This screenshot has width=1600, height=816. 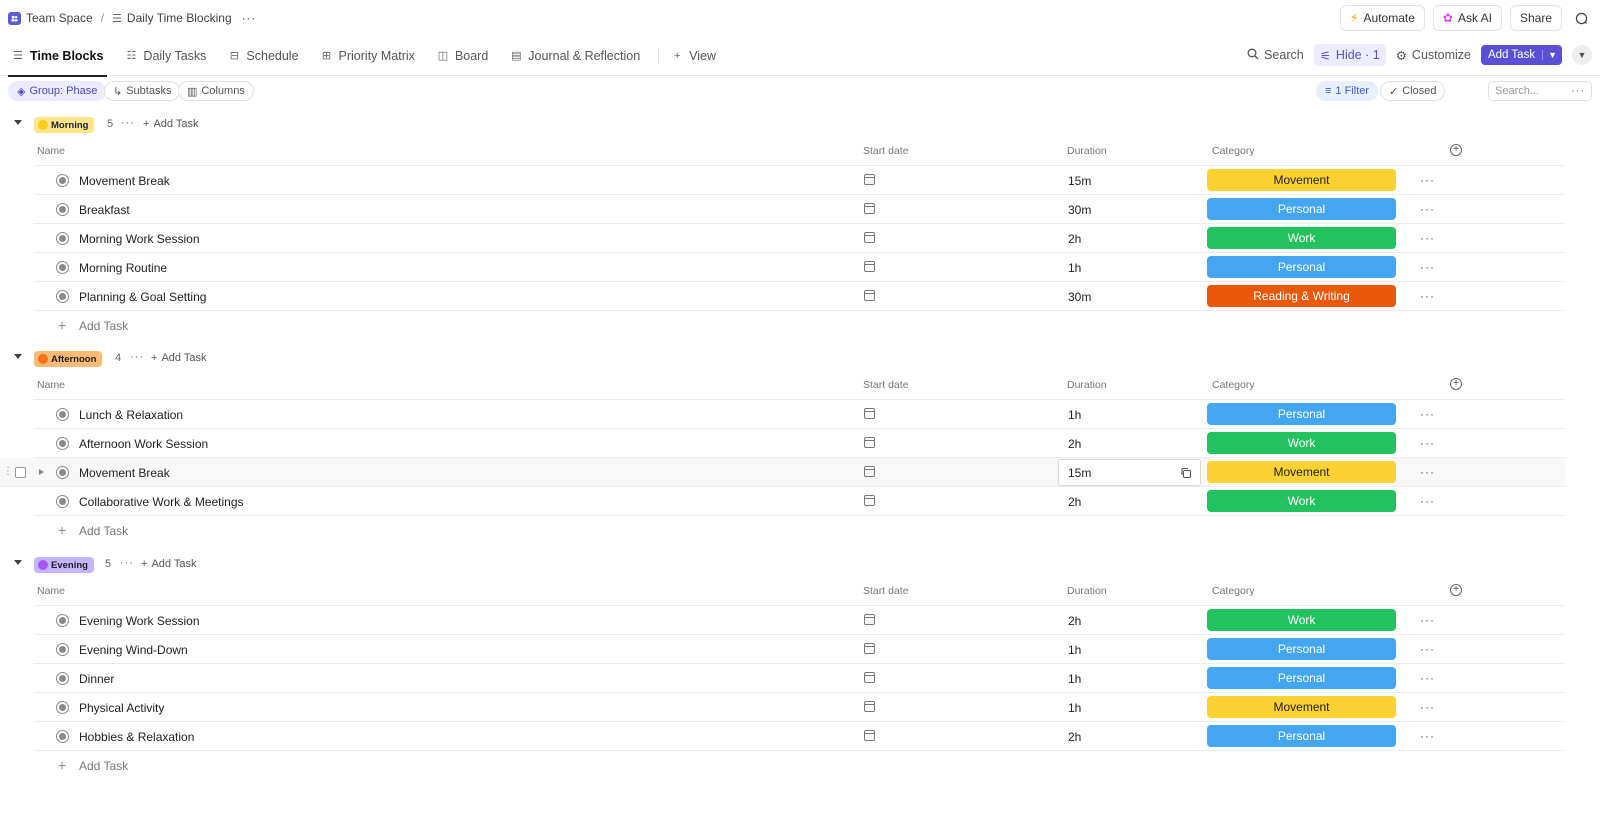 I want to click on ask-ai-button: ✿ Ask AI, so click(x=1467, y=18).